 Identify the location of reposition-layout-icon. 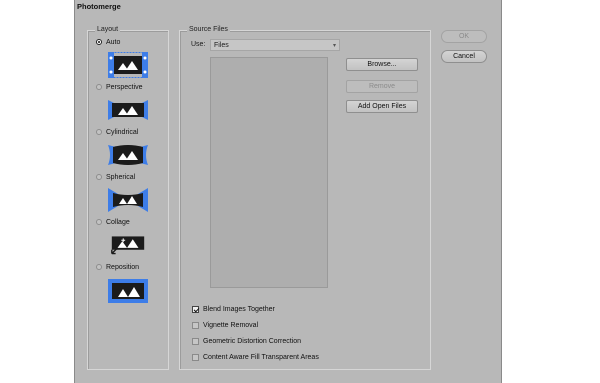
(128, 291).